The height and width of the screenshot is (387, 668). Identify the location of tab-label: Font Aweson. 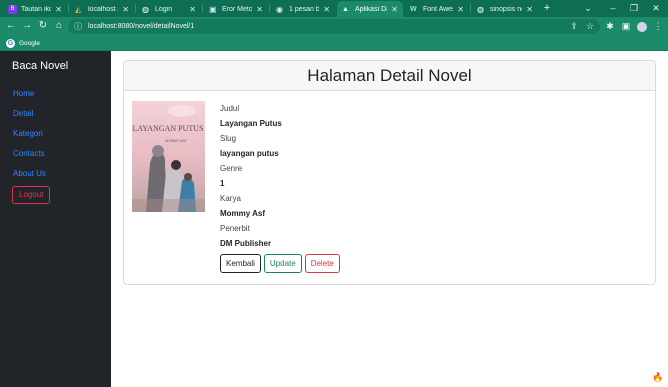
(438, 9).